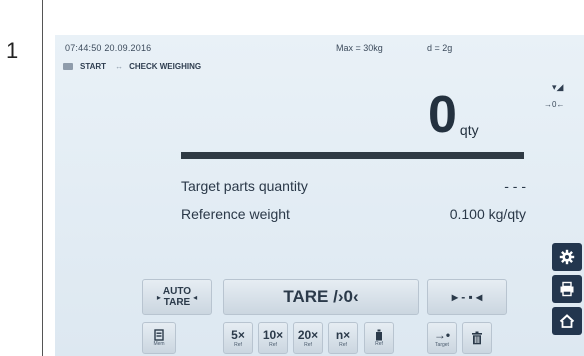  I want to click on step-divider-line, so click(42, 178).